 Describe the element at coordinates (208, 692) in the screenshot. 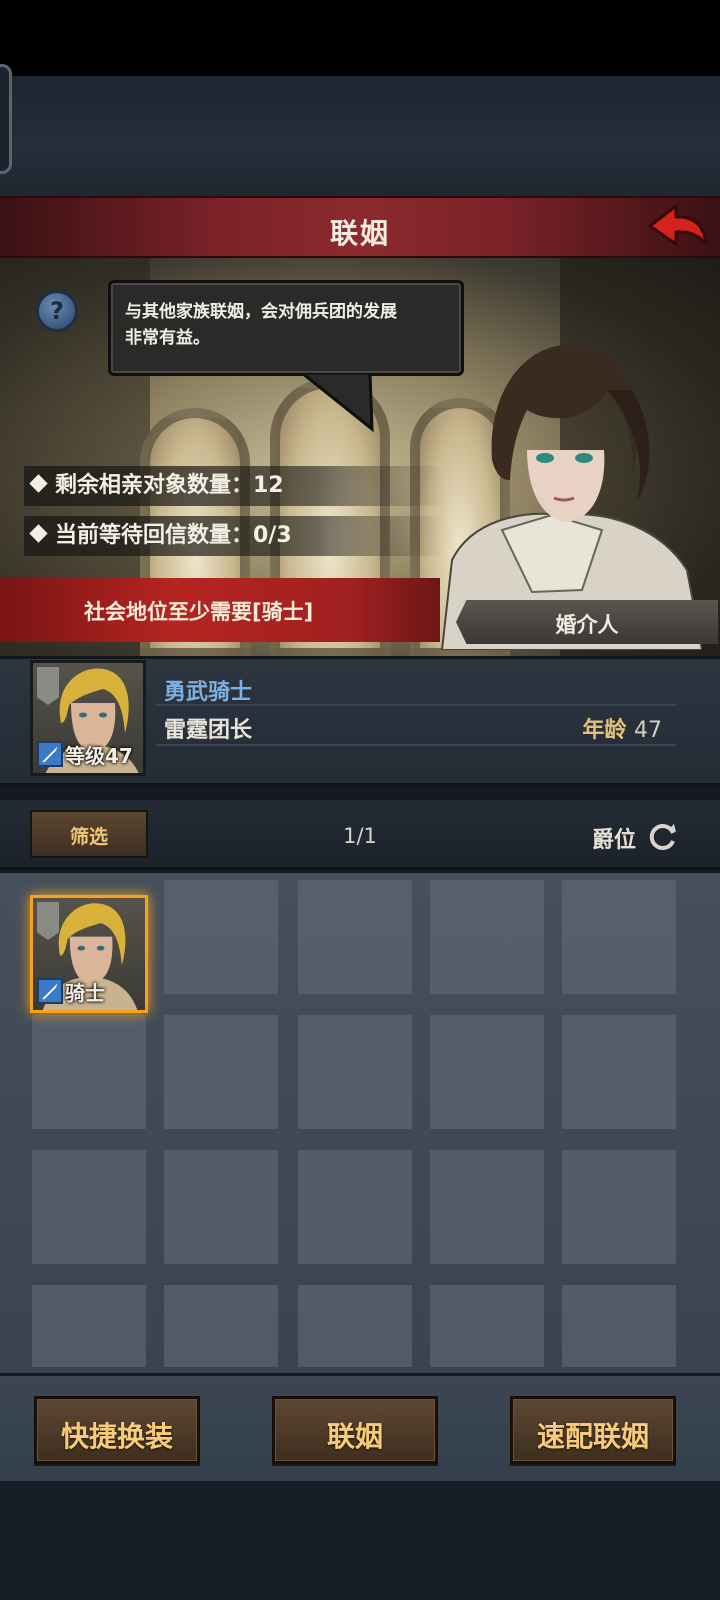

I see `profile-title: 勇武骑士` at that location.